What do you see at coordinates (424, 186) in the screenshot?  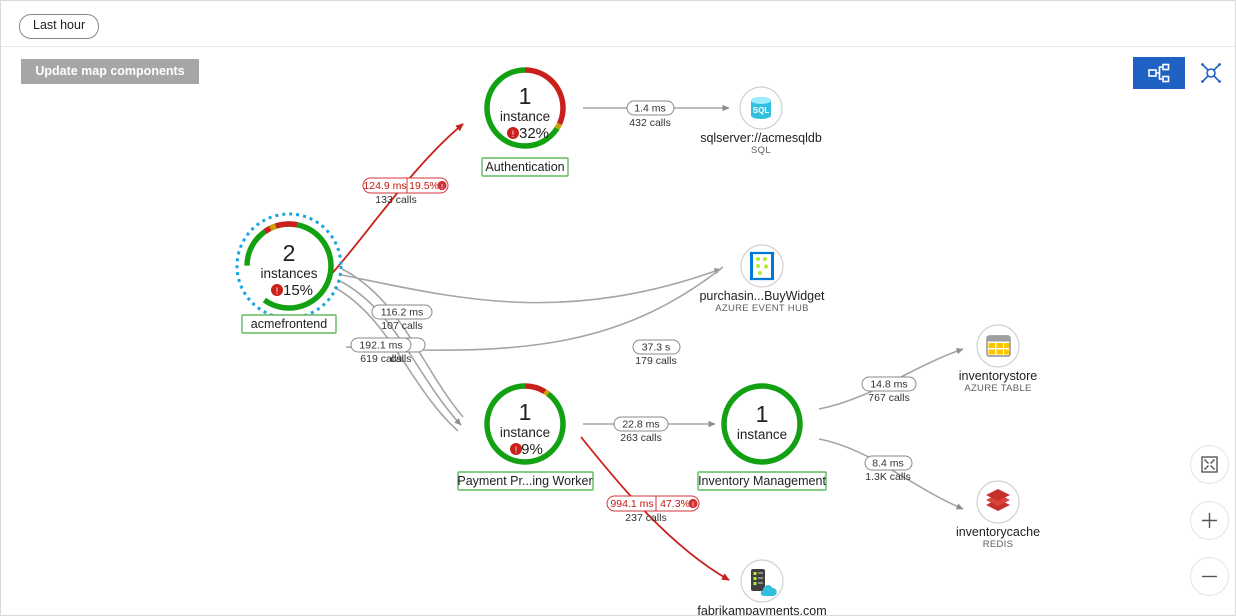 I see `edge-error-pct: 19.5%` at bounding box center [424, 186].